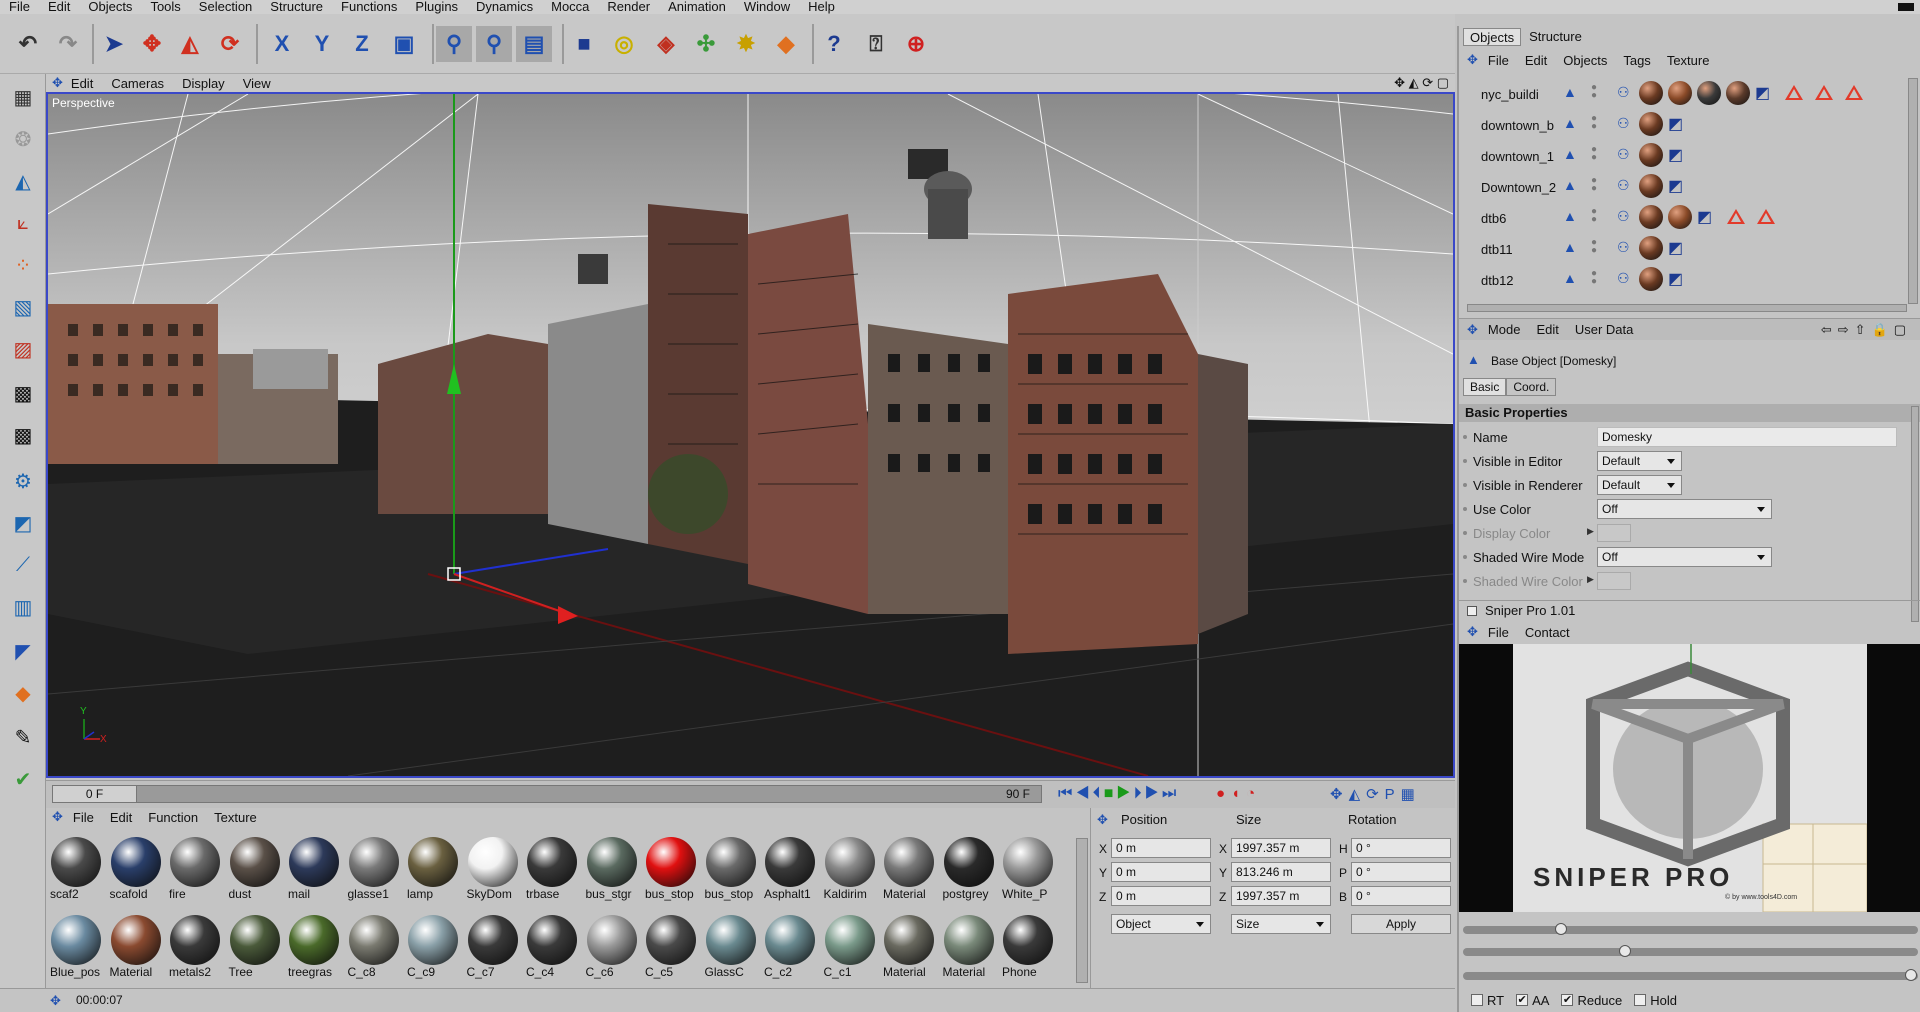 This screenshot has width=1920, height=1012. What do you see at coordinates (494, 44) in the screenshot?
I see `render-region-icon: ⚲` at bounding box center [494, 44].